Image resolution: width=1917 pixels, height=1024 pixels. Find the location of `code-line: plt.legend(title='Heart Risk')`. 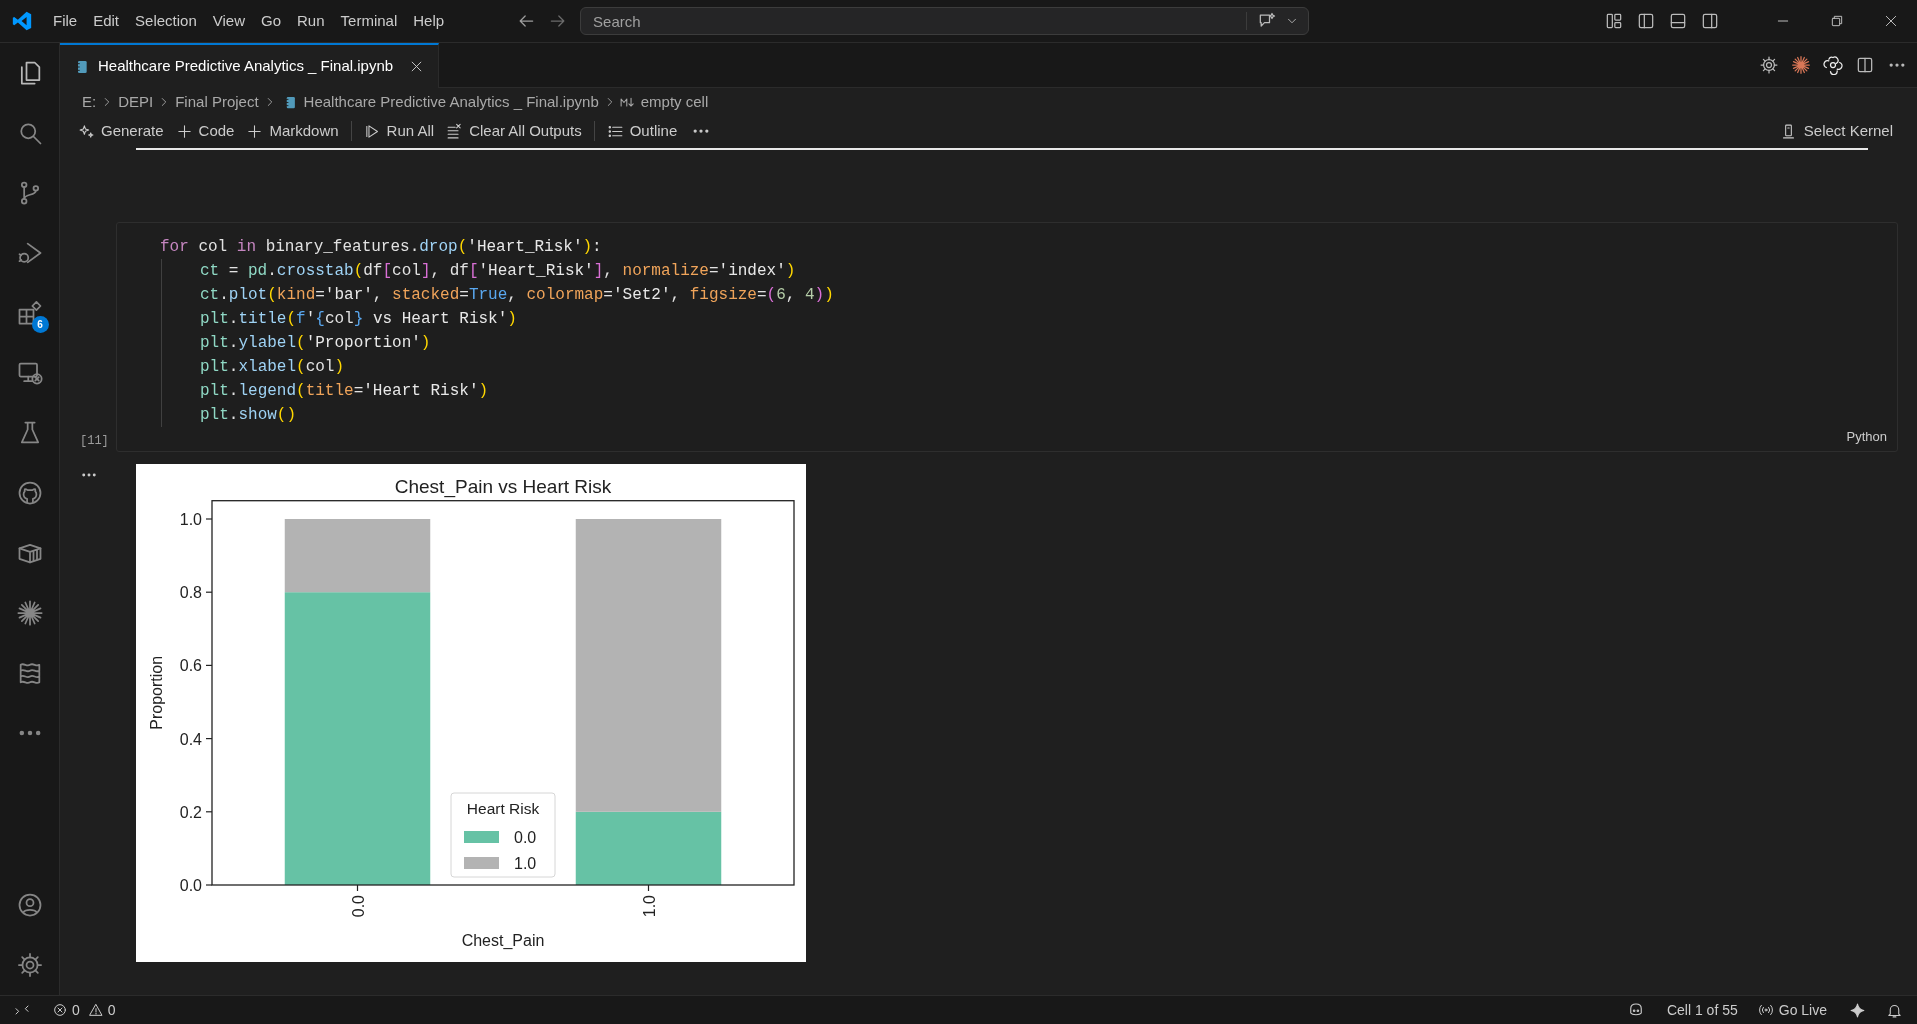

code-line: plt.legend(title='Heart Risk') is located at coordinates (345, 391).